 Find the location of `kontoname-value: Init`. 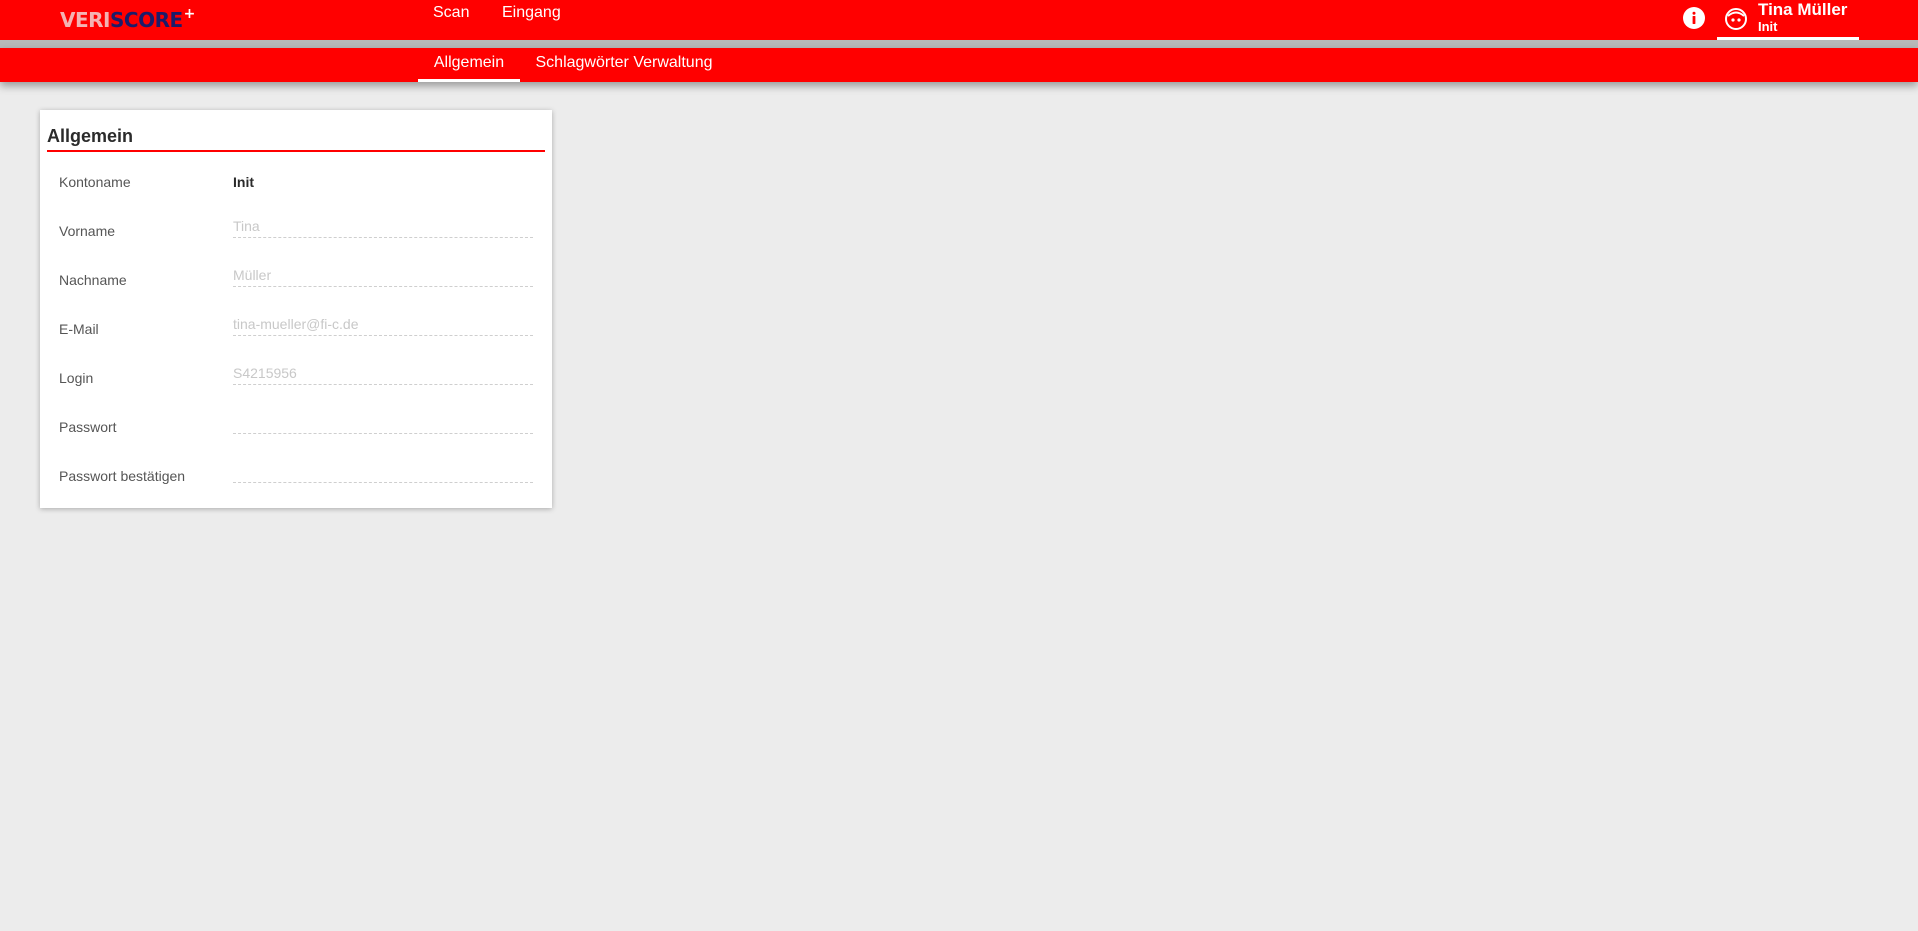

kontoname-value: Init is located at coordinates (243, 182).